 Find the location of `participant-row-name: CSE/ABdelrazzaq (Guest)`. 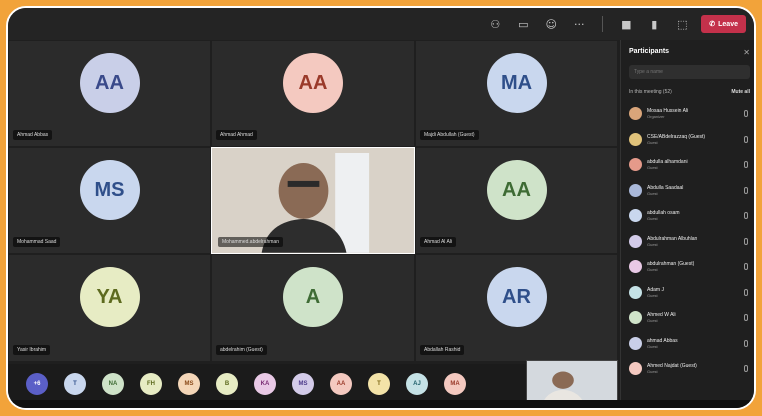

participant-row-name: CSE/ABdelrazzaq (Guest) is located at coordinates (676, 136).